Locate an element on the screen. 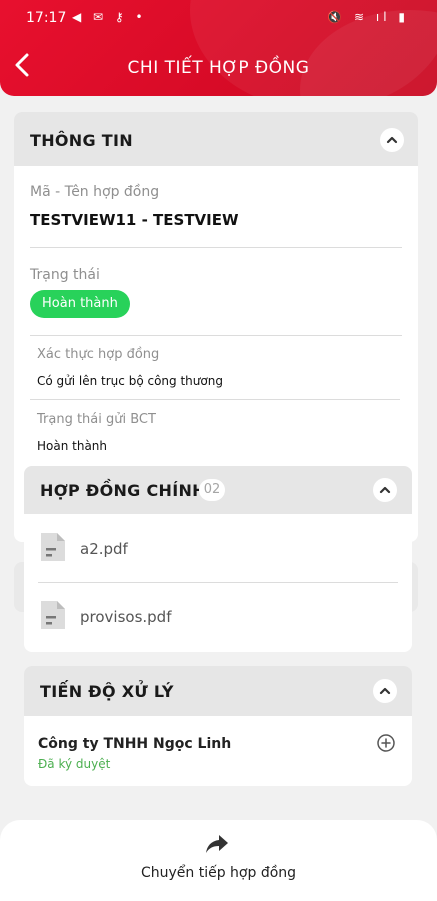  company-name: Công ty TNHH Ngọc Linh is located at coordinates (135, 744).